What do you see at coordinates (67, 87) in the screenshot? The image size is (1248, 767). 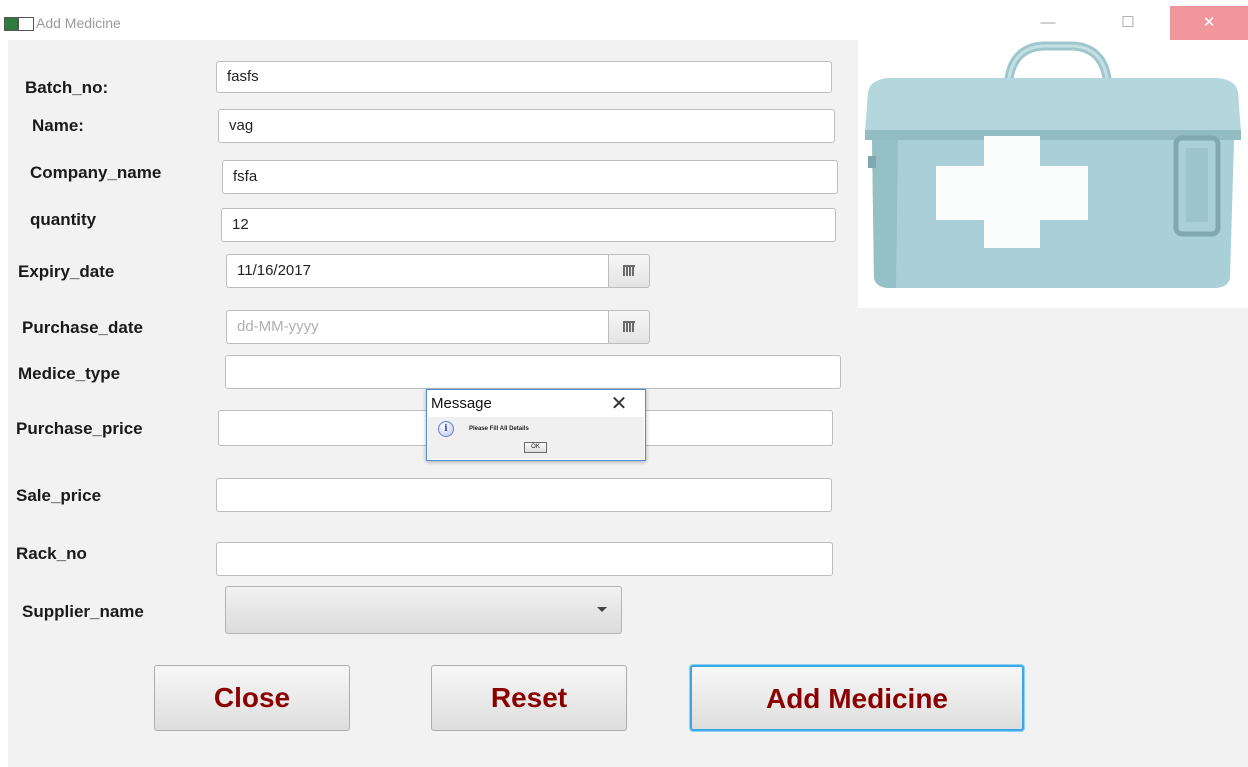 I see `batch-no-label: Batch_no:` at bounding box center [67, 87].